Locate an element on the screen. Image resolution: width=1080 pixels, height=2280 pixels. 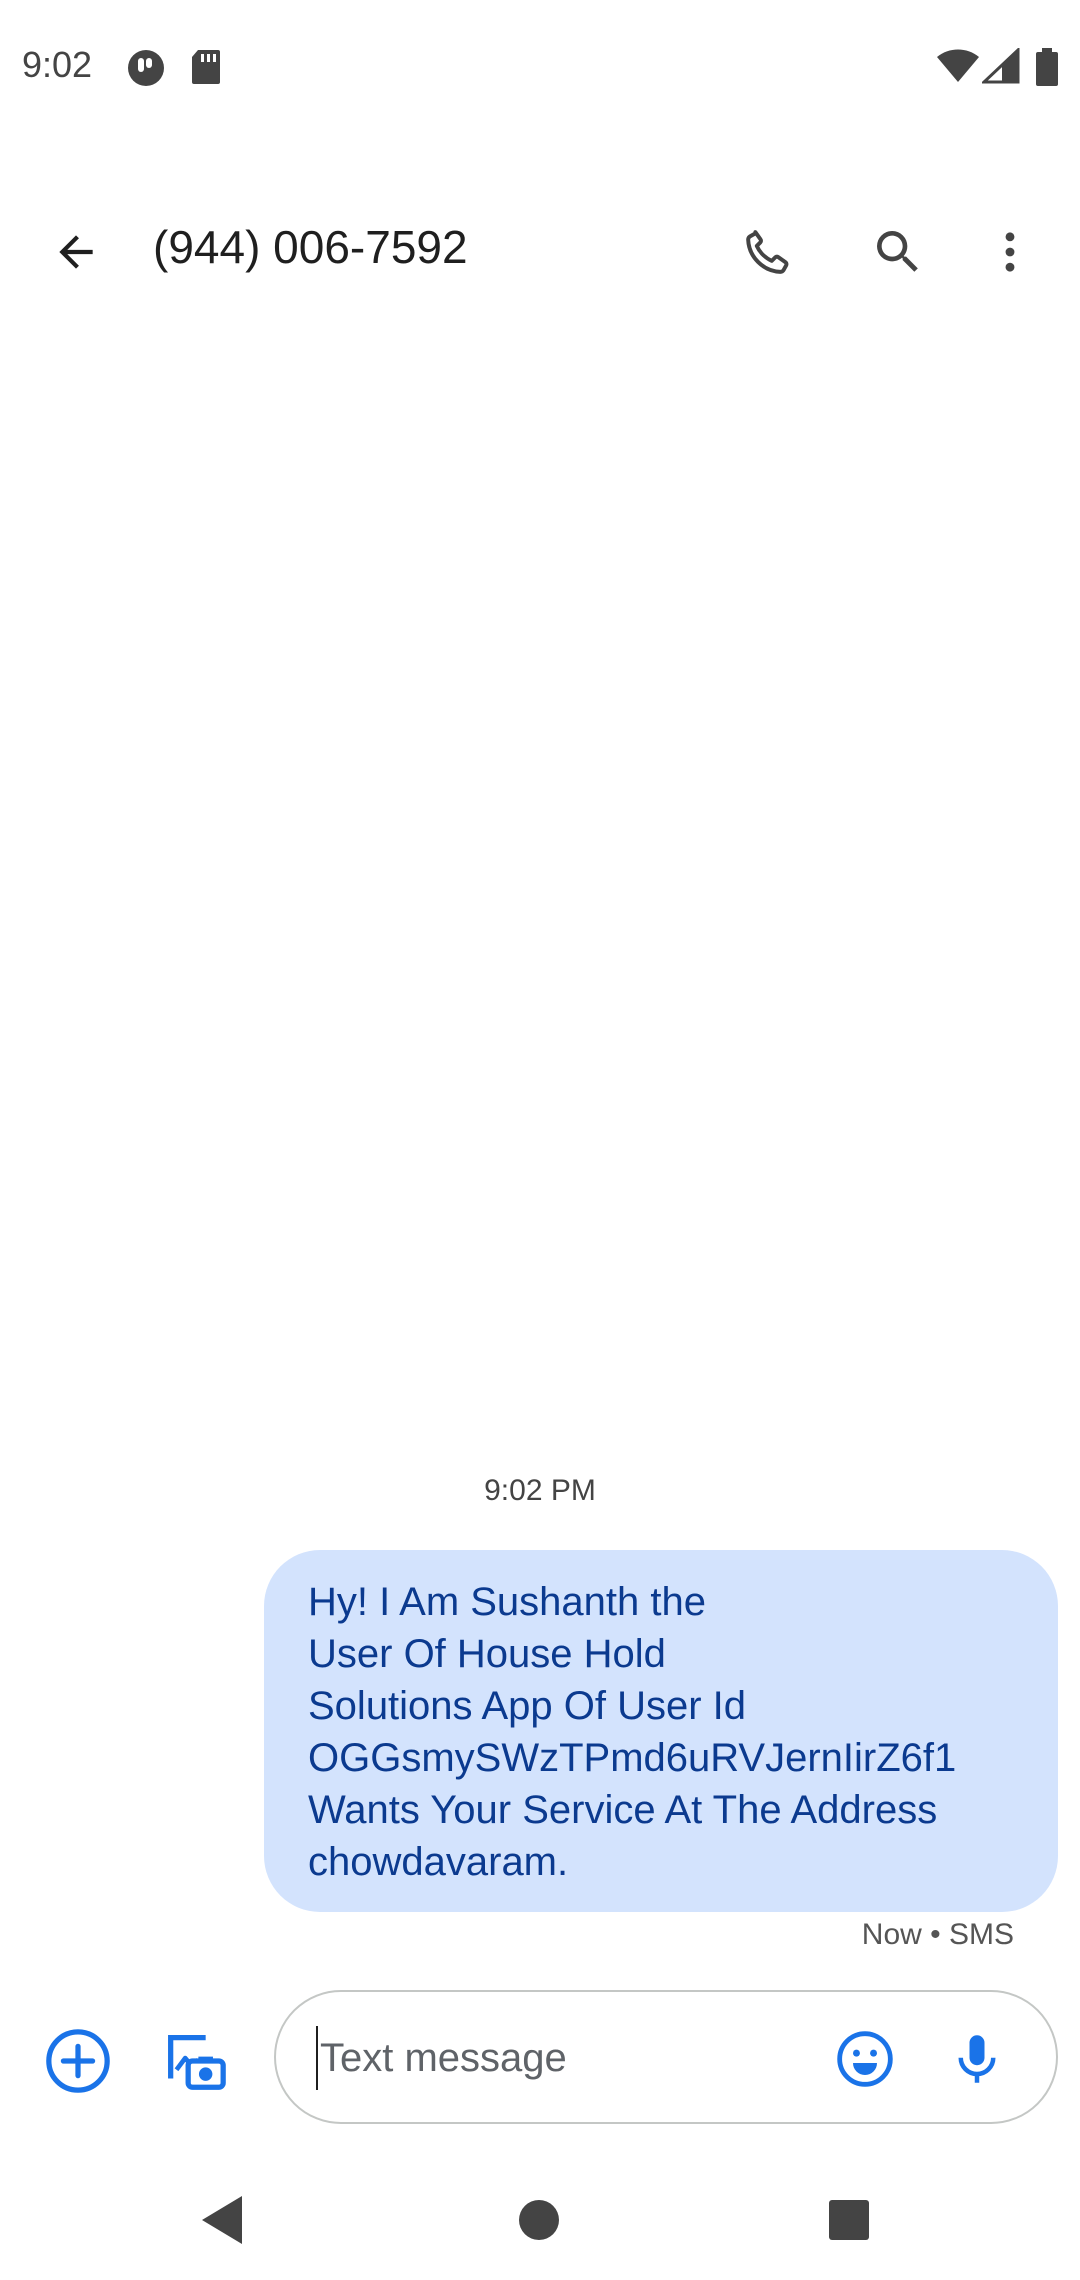
nav-back-button is located at coordinates (223, 2222).